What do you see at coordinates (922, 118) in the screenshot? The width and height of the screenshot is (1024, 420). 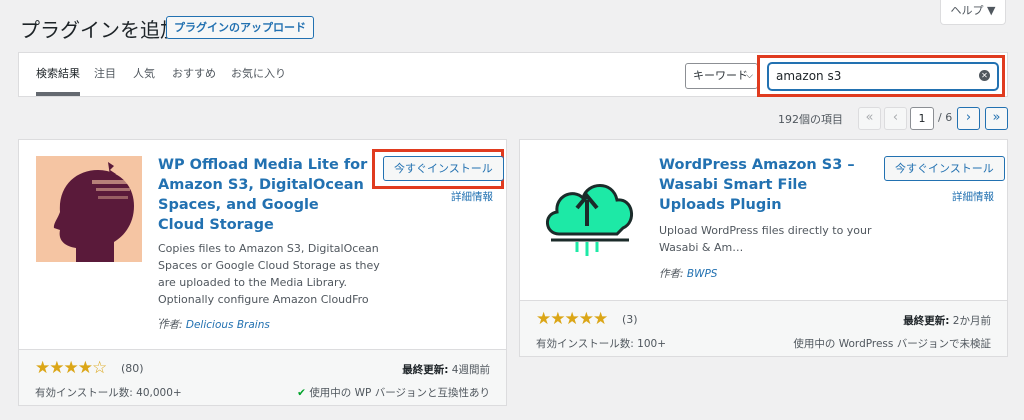 I see `current-page-input: 1` at bounding box center [922, 118].